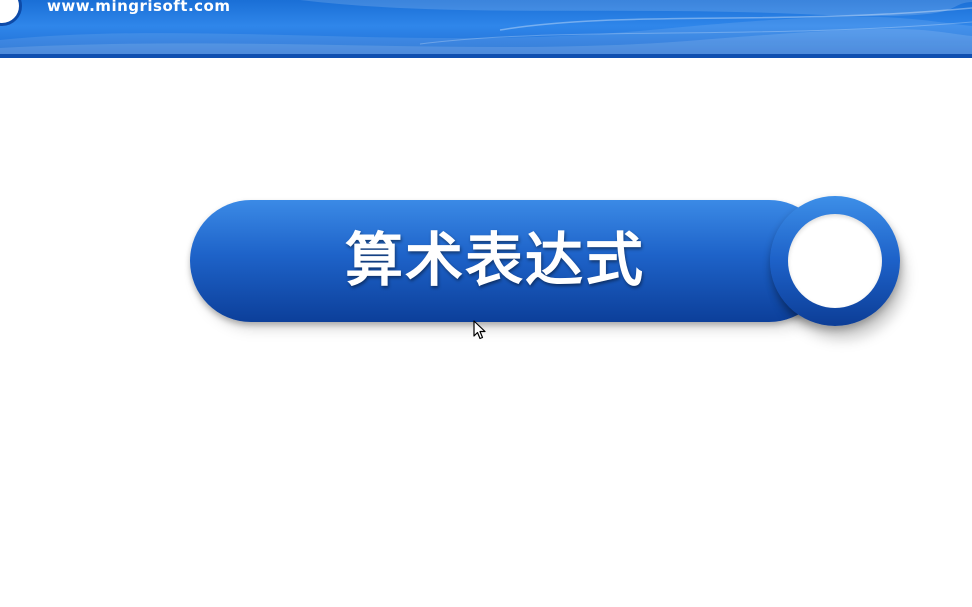  What do you see at coordinates (139, 7) in the screenshot?
I see `site-url: www.mingrisoft.com` at bounding box center [139, 7].